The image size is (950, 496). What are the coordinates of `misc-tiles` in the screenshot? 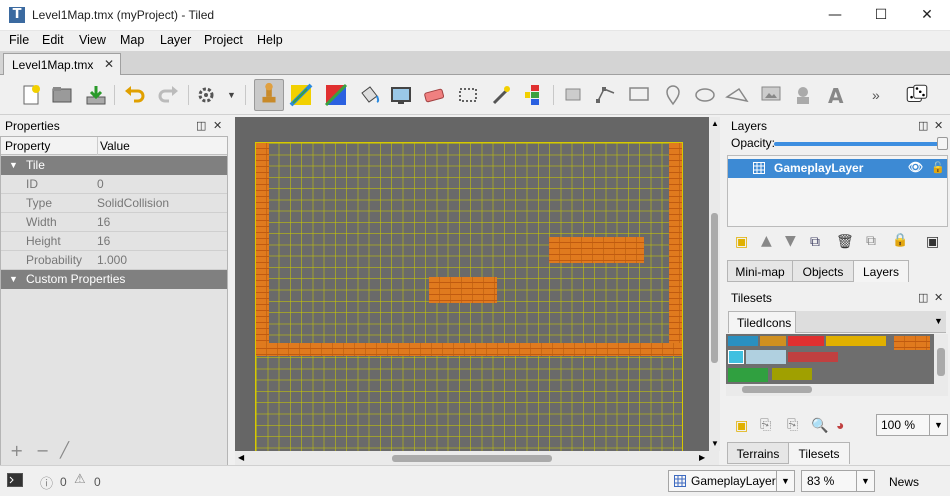 It's located at (792, 374).